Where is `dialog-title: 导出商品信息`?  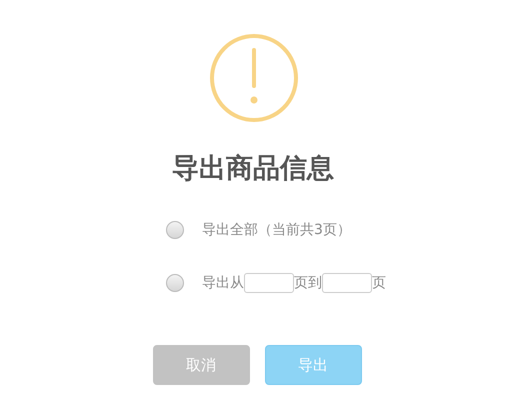 dialog-title: 导出商品信息 is located at coordinates (253, 169).